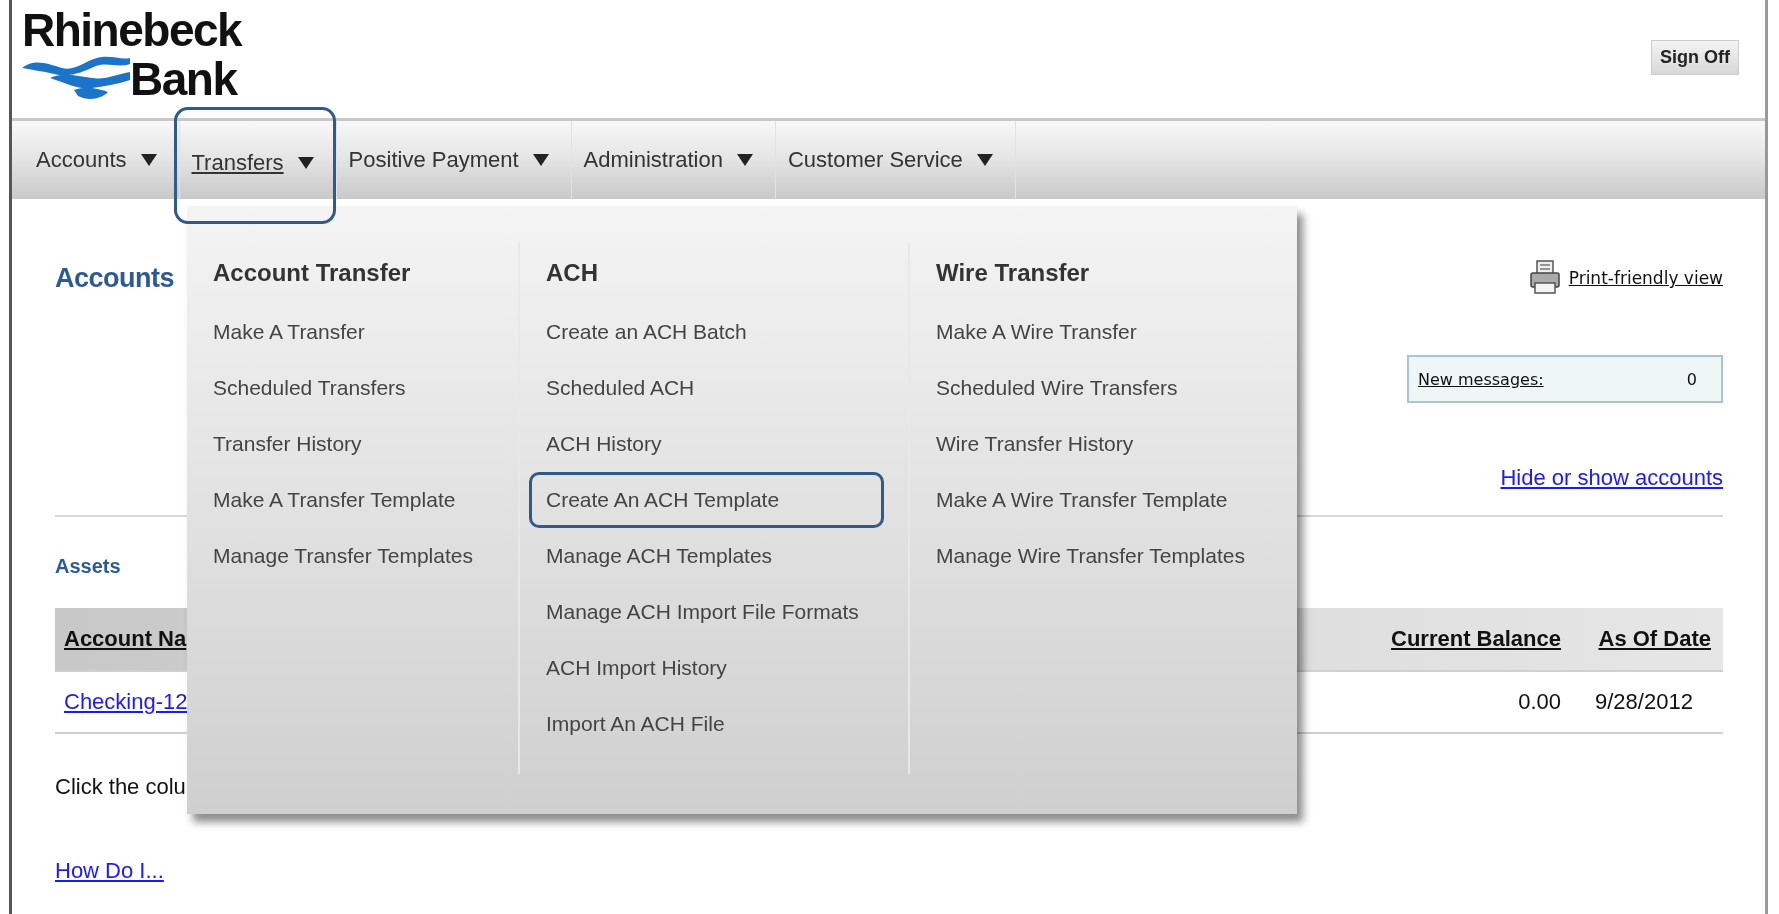  Describe the element at coordinates (1094, 388) in the screenshot. I see `menu-item: Scheduled Wire Transfers` at that location.